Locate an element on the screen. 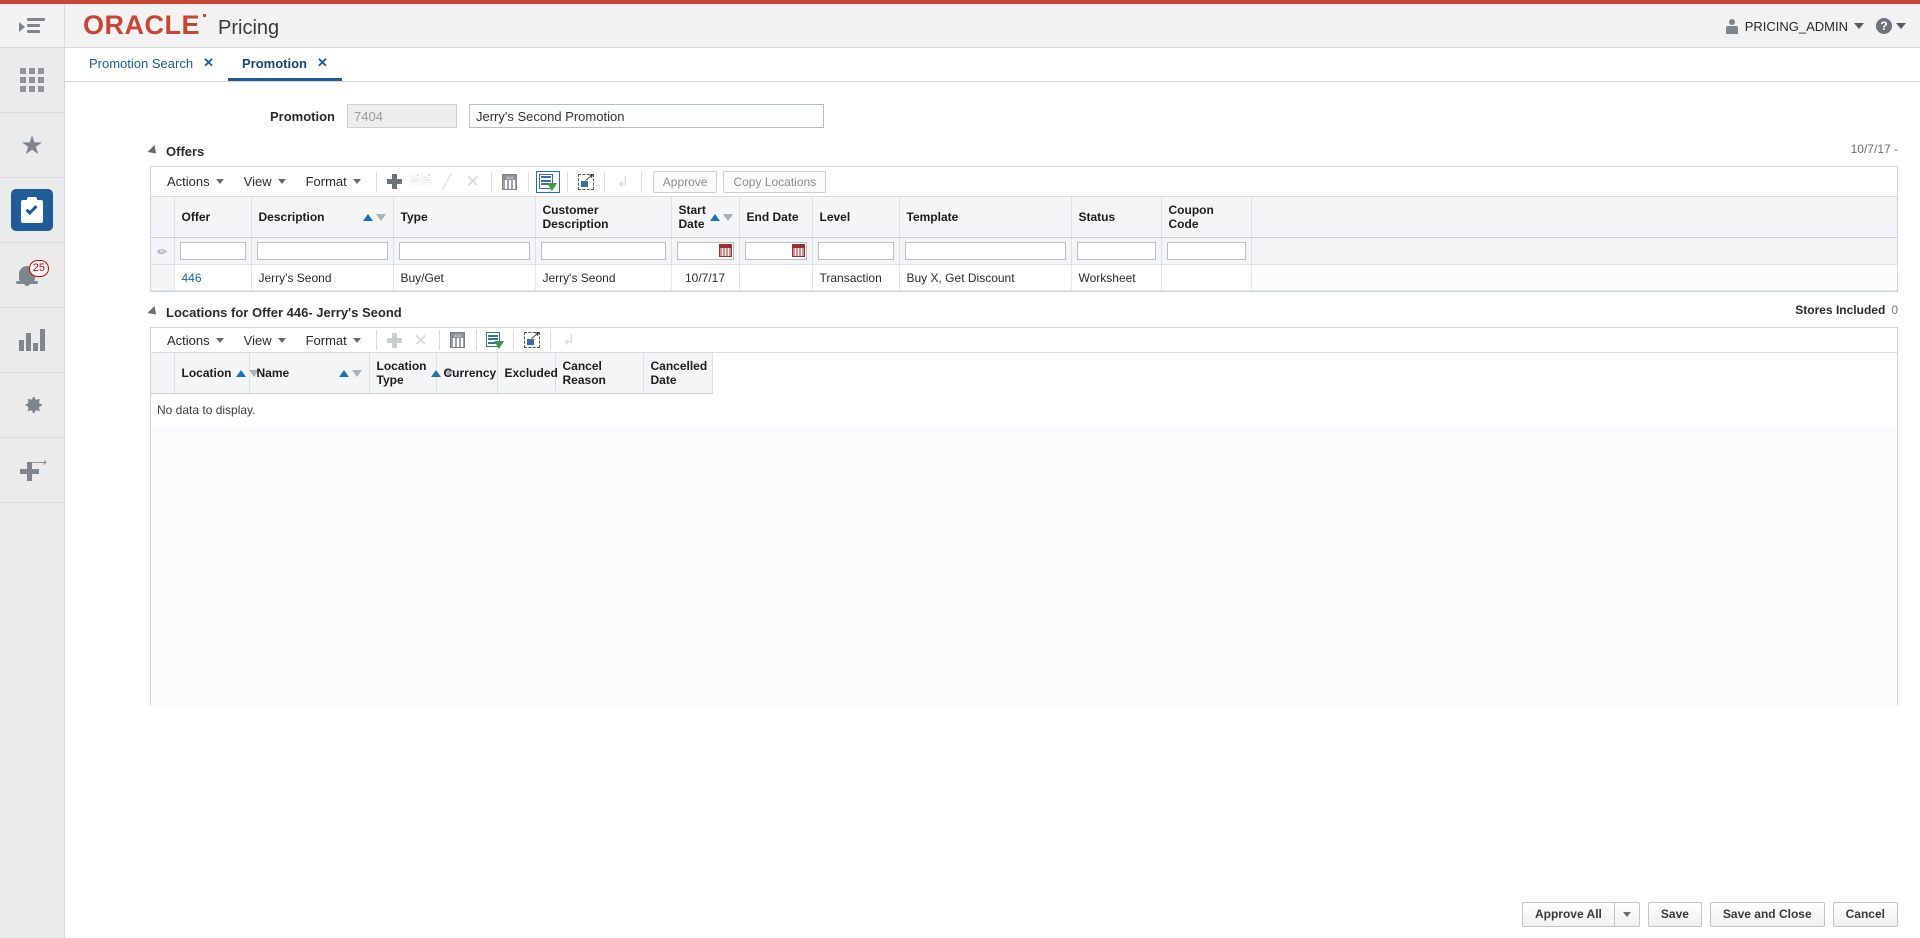 Image resolution: width=1920 pixels, height=938 pixels. column-header-name: Name is located at coordinates (309, 373).